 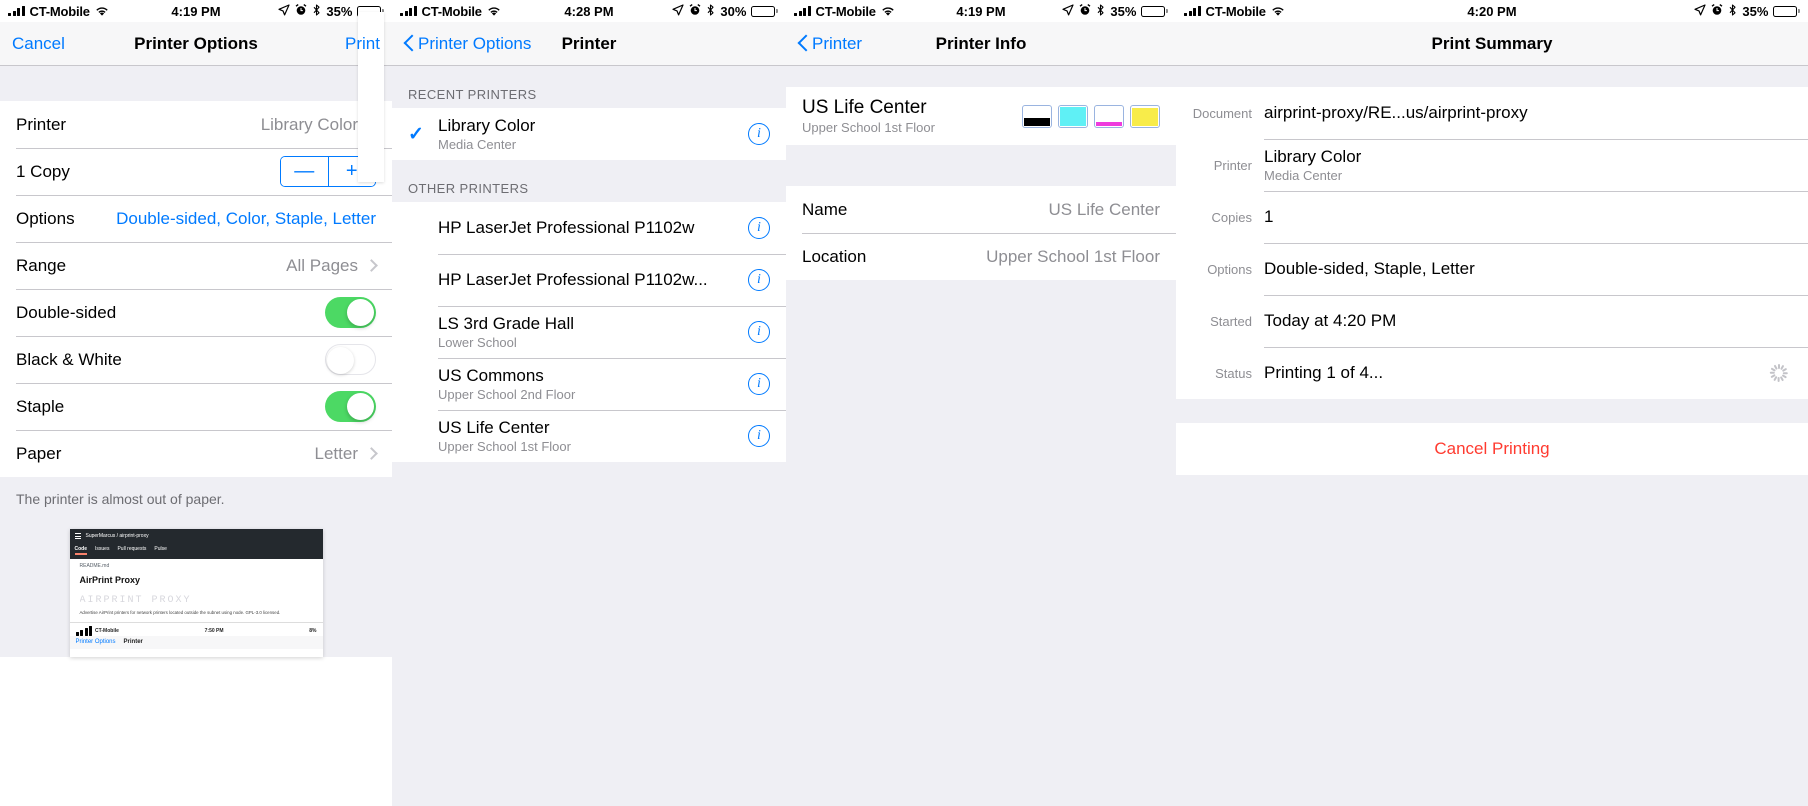 What do you see at coordinates (1109, 116) in the screenshot?
I see `magenta-ink-level-icon` at bounding box center [1109, 116].